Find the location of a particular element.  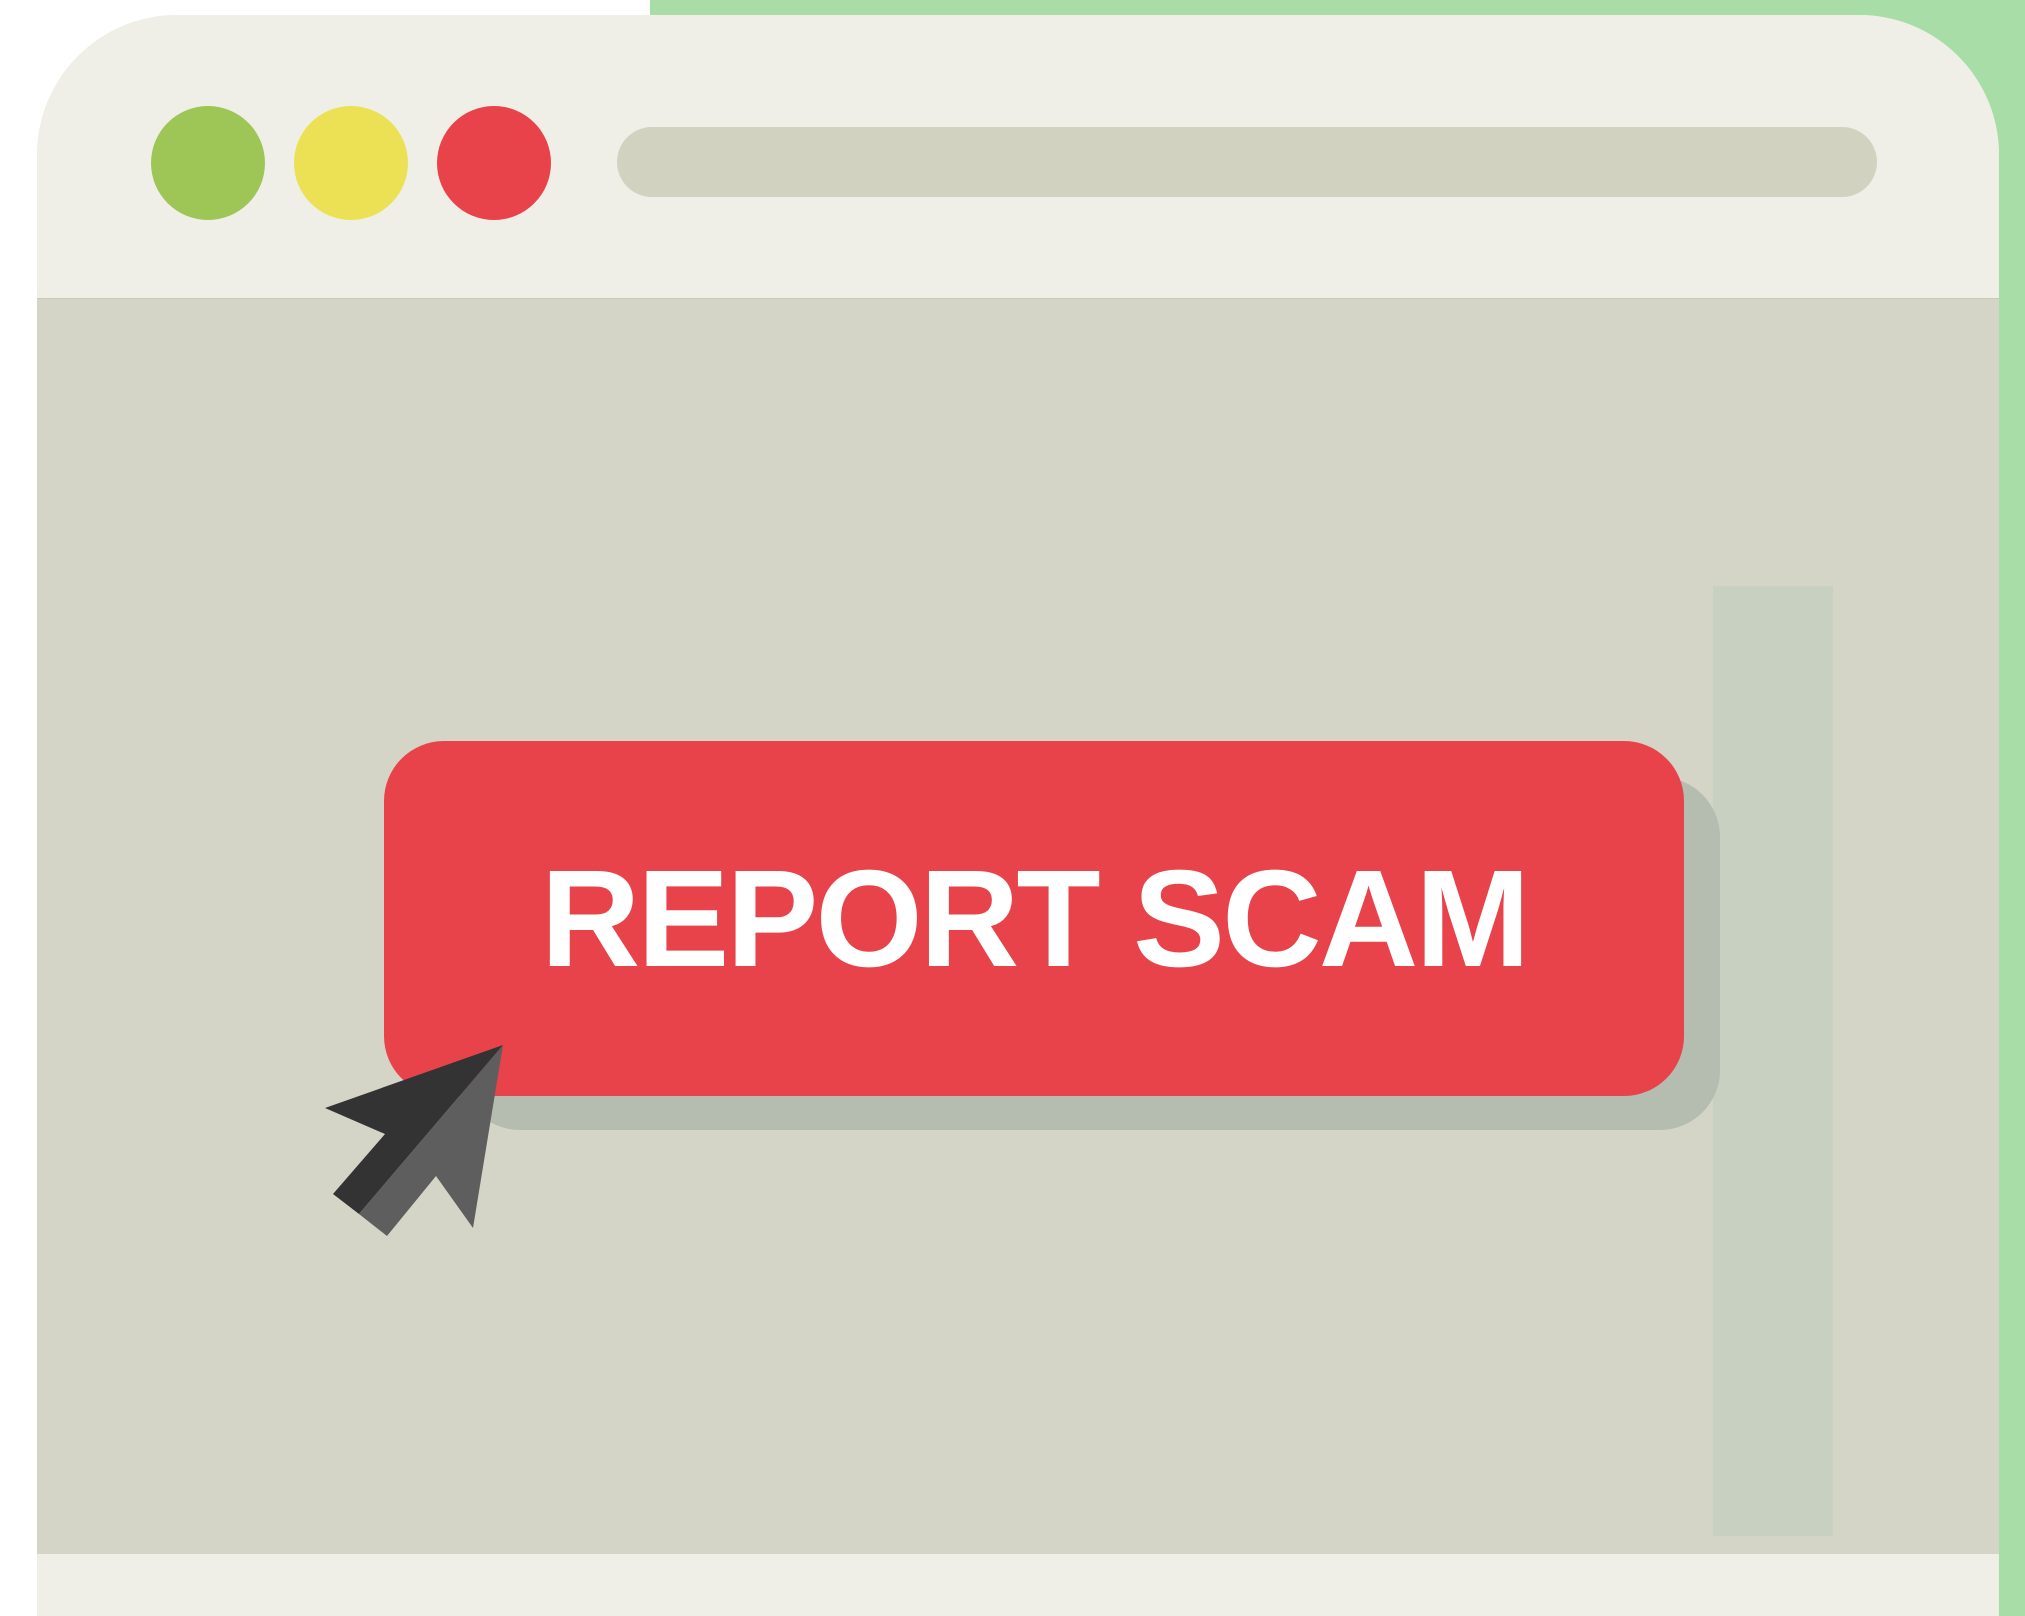

window-control-yellow is located at coordinates (351, 163).